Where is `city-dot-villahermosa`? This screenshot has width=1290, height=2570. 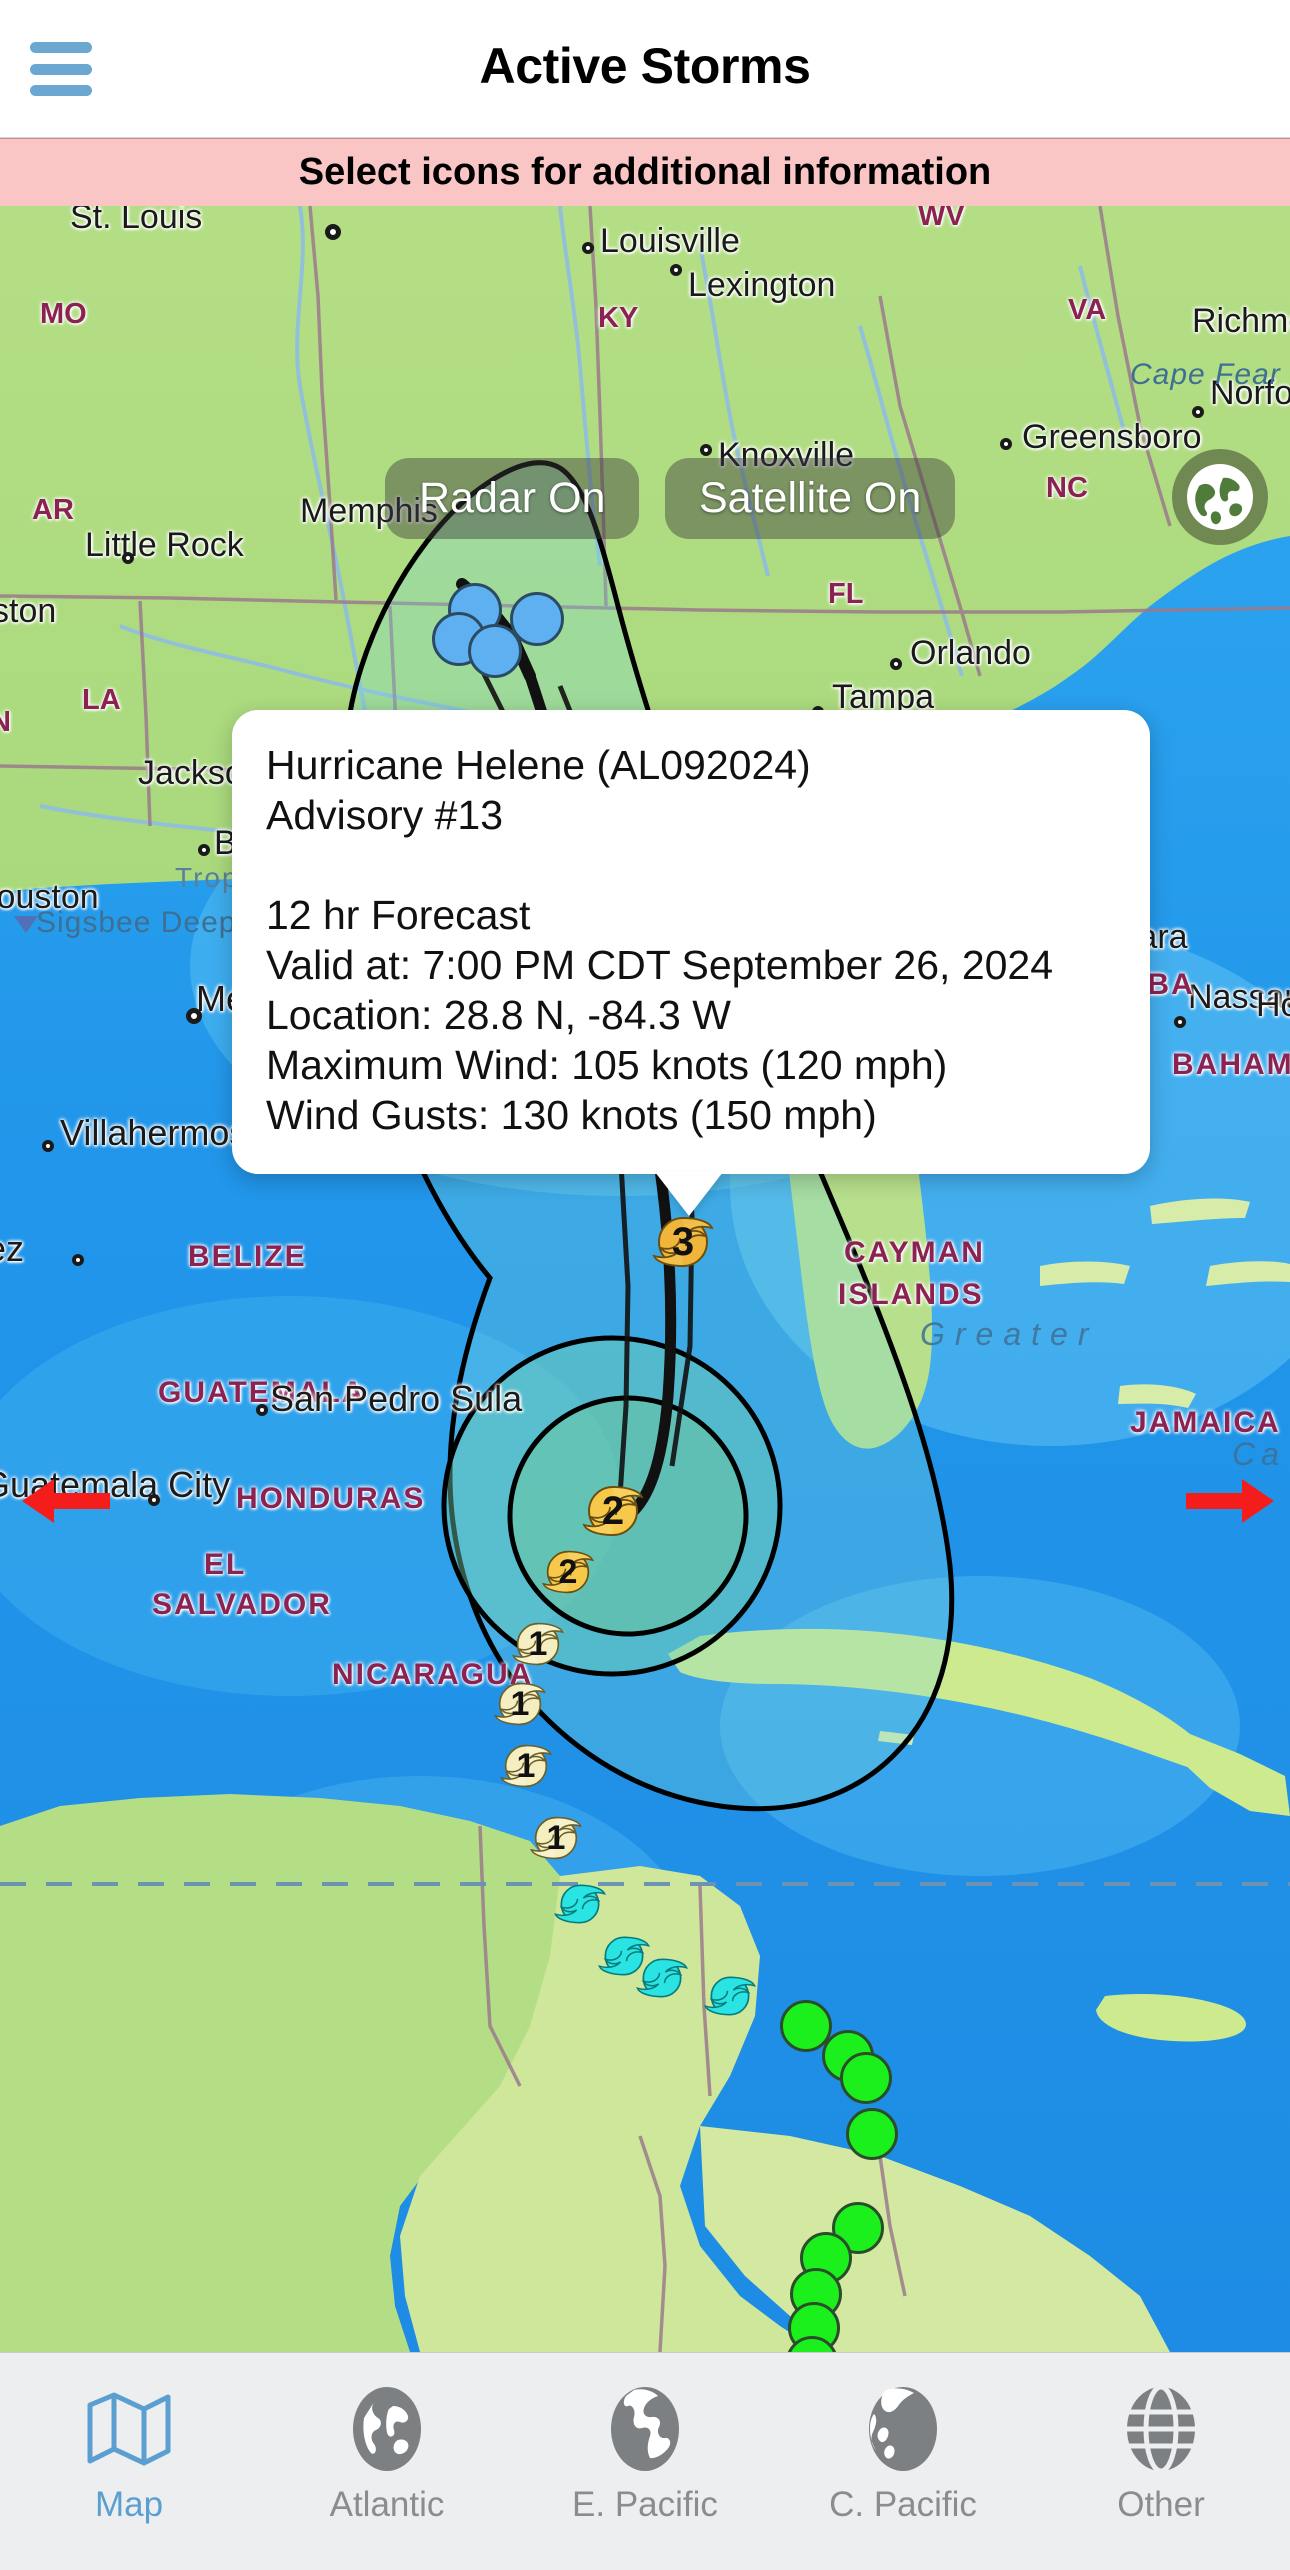 city-dot-villahermosa is located at coordinates (48, 1146).